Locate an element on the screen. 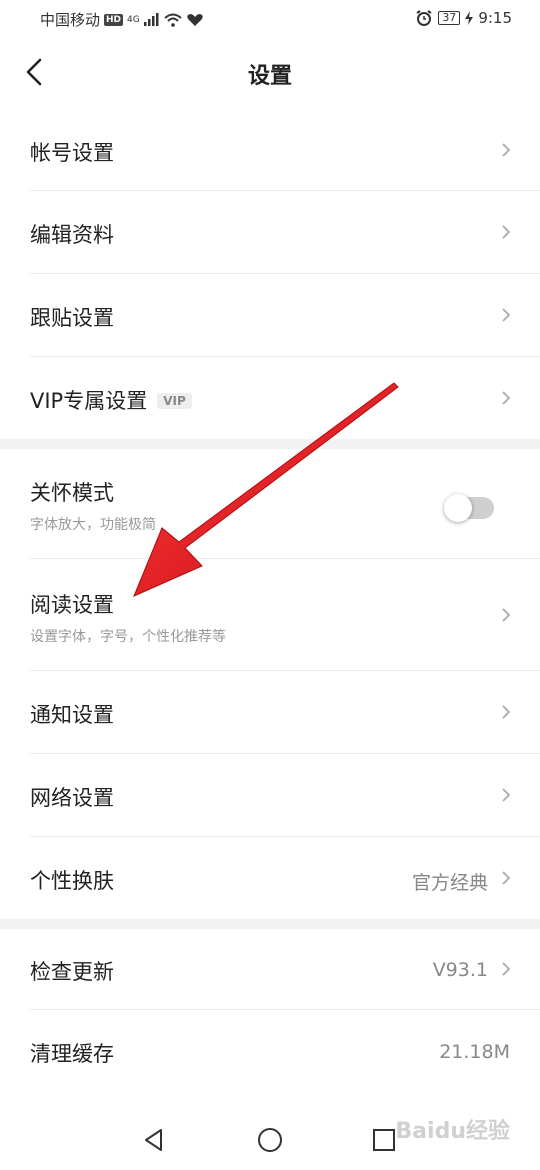 This screenshot has width=540, height=1170. item-label: 编辑资料 is located at coordinates (72, 235).